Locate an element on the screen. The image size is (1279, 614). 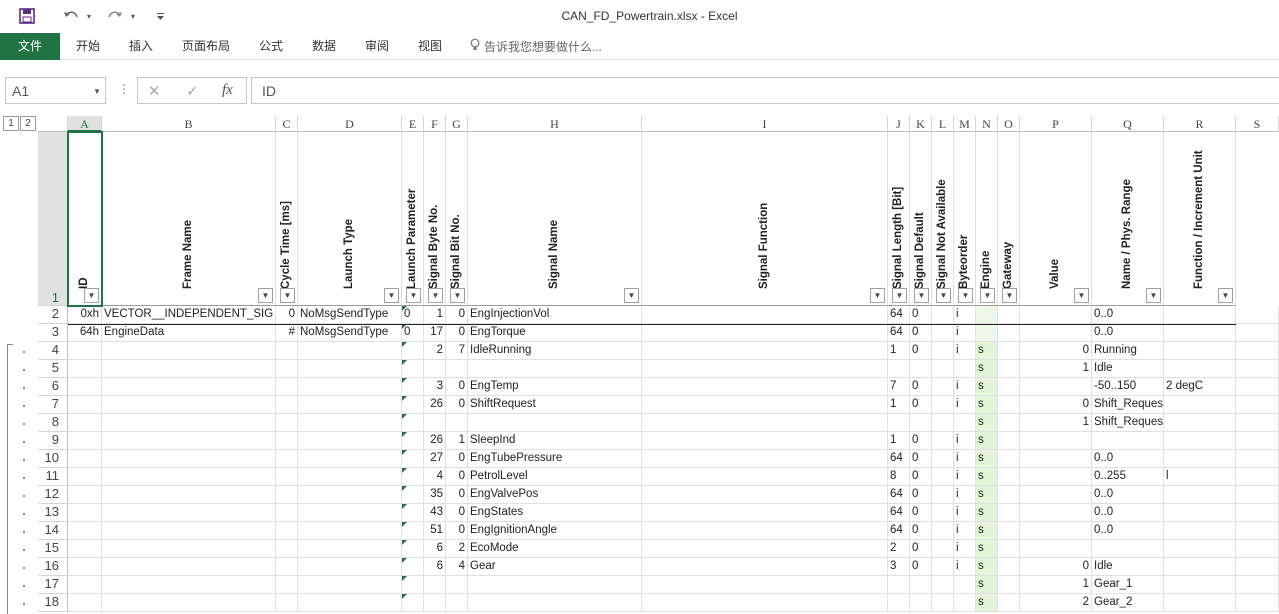
cell-n13: s is located at coordinates (987, 513).